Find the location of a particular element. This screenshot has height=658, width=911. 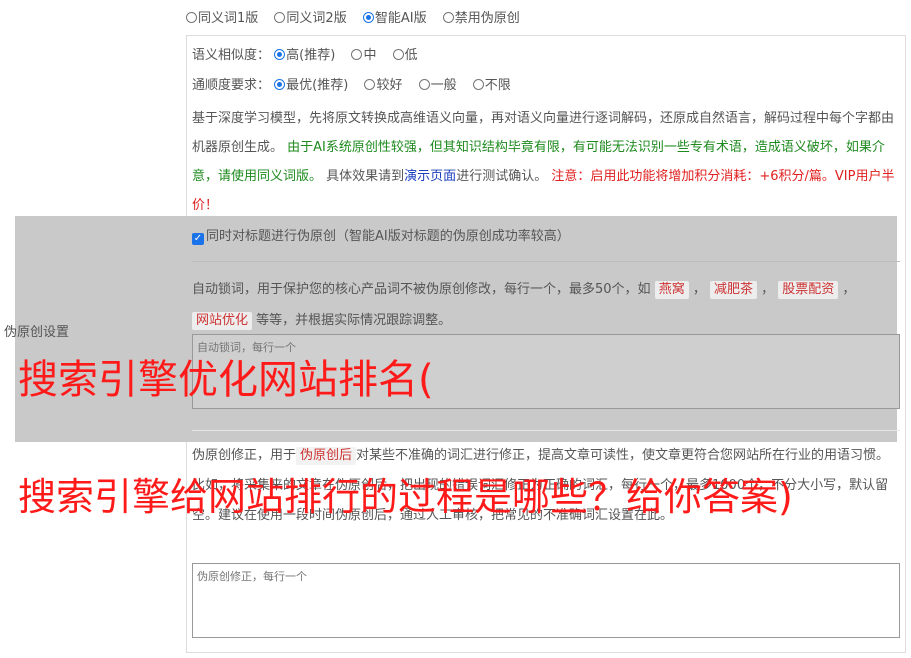

example-tag: 网站优化 is located at coordinates (222, 321).